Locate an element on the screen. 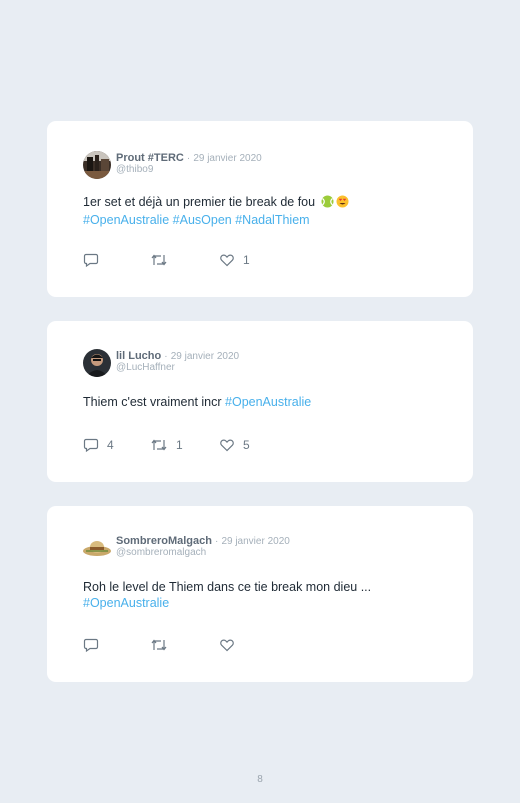 The height and width of the screenshot is (803, 520). like-count: 1 is located at coordinates (246, 260).